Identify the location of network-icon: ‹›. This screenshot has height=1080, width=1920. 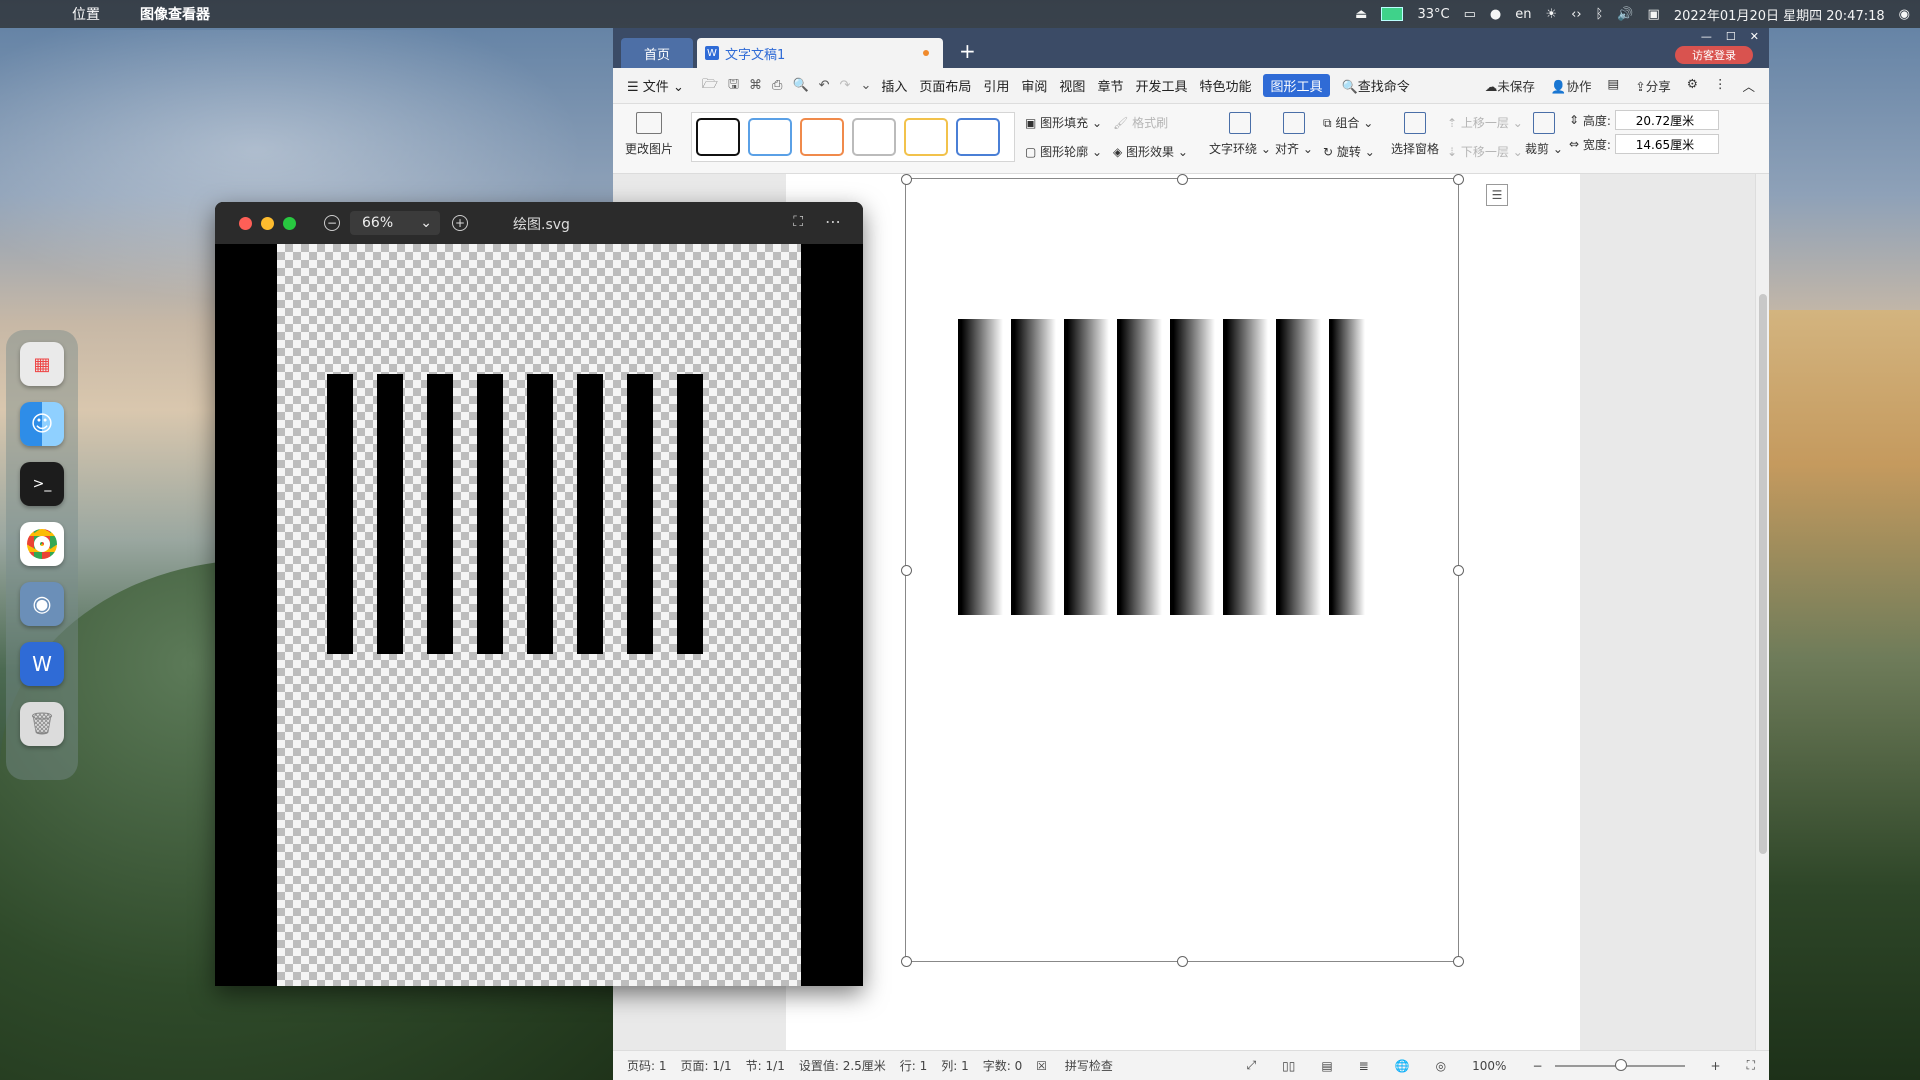
(1576, 14).